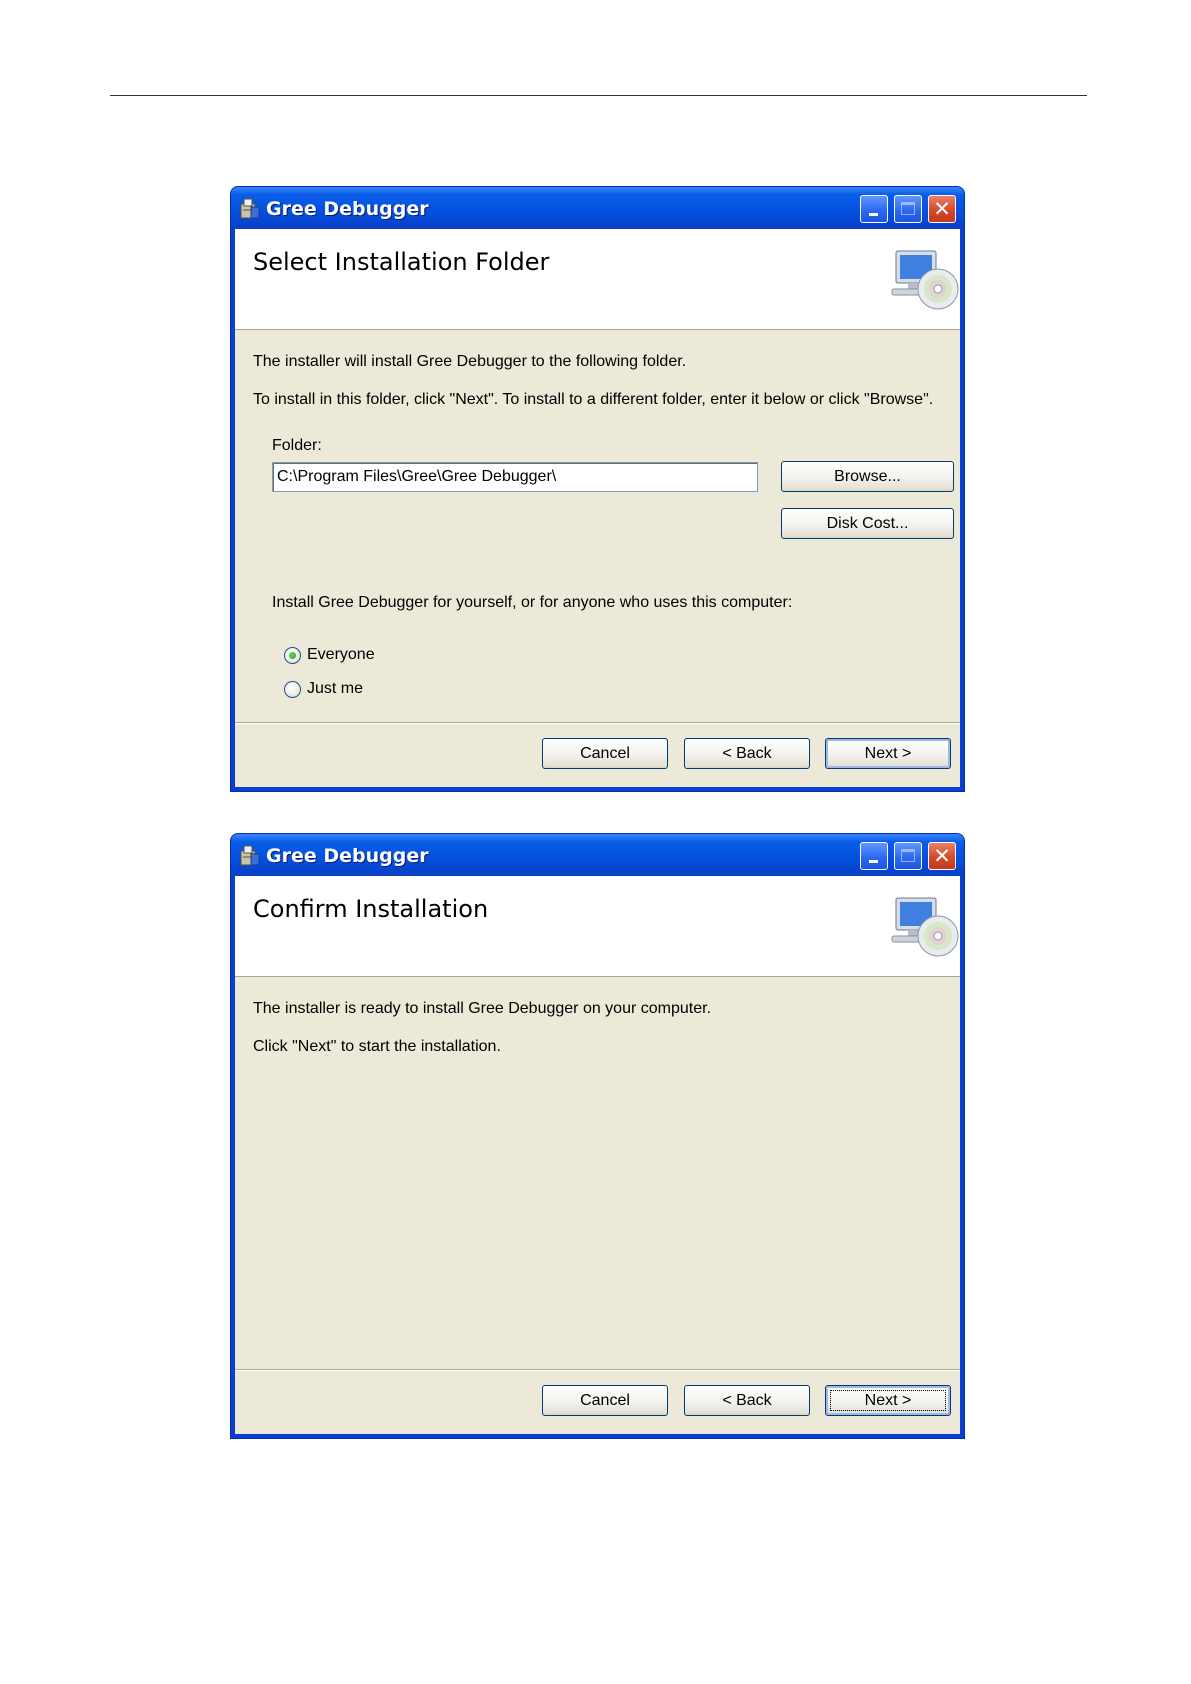  I want to click on folder-path-input, so click(515, 477).